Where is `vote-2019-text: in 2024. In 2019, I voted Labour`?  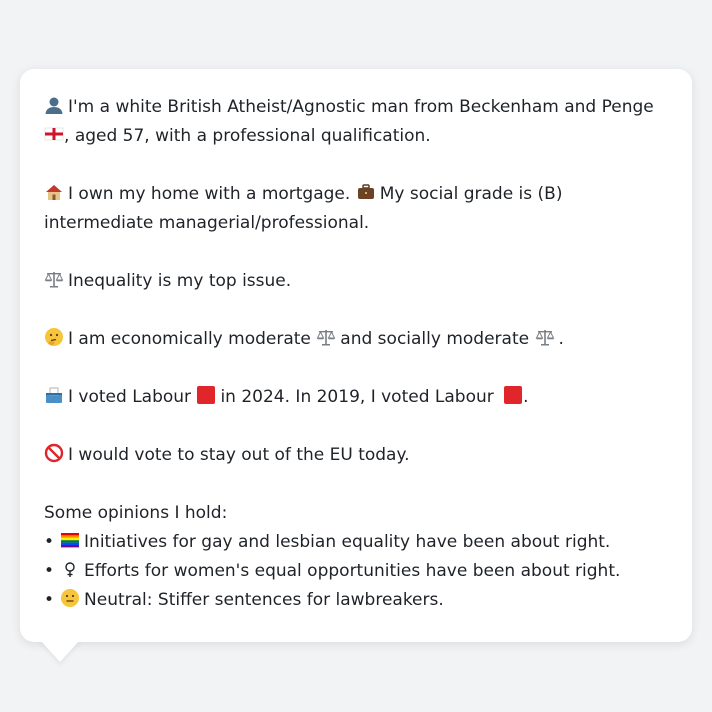
vote-2019-text: in 2024. In 2019, I voted Labour is located at coordinates (357, 397).